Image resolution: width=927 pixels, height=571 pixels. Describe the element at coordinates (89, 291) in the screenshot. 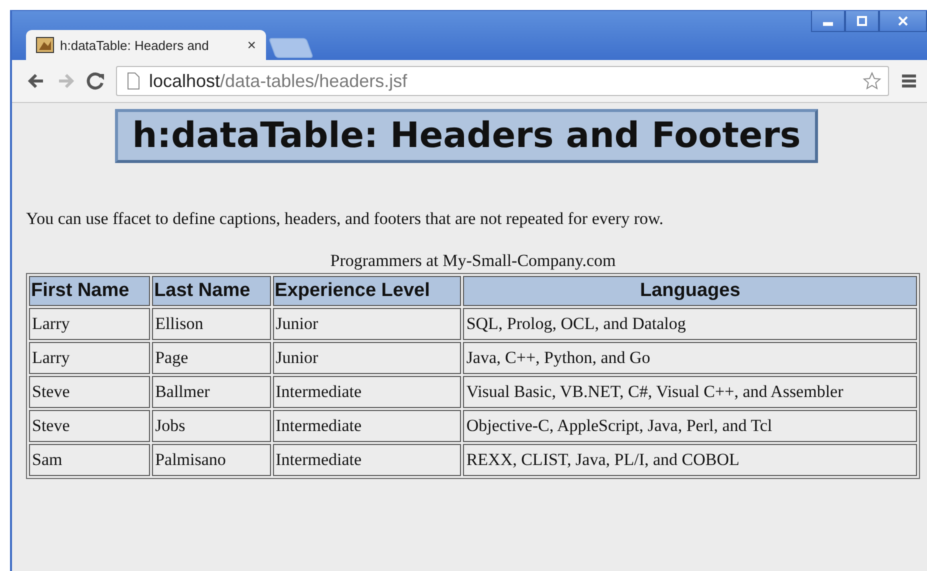

I see `column-header: First Name` at that location.